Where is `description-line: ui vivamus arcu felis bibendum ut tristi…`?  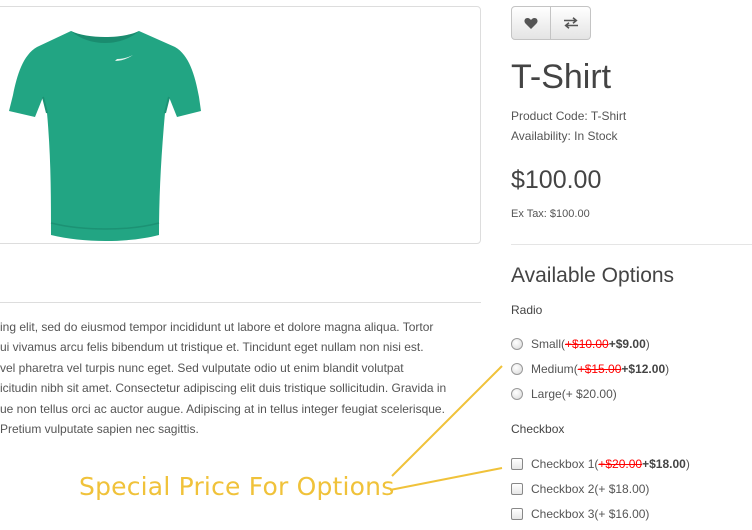 description-line: ui vivamus arcu felis bibendum ut tristi… is located at coordinates (212, 347).